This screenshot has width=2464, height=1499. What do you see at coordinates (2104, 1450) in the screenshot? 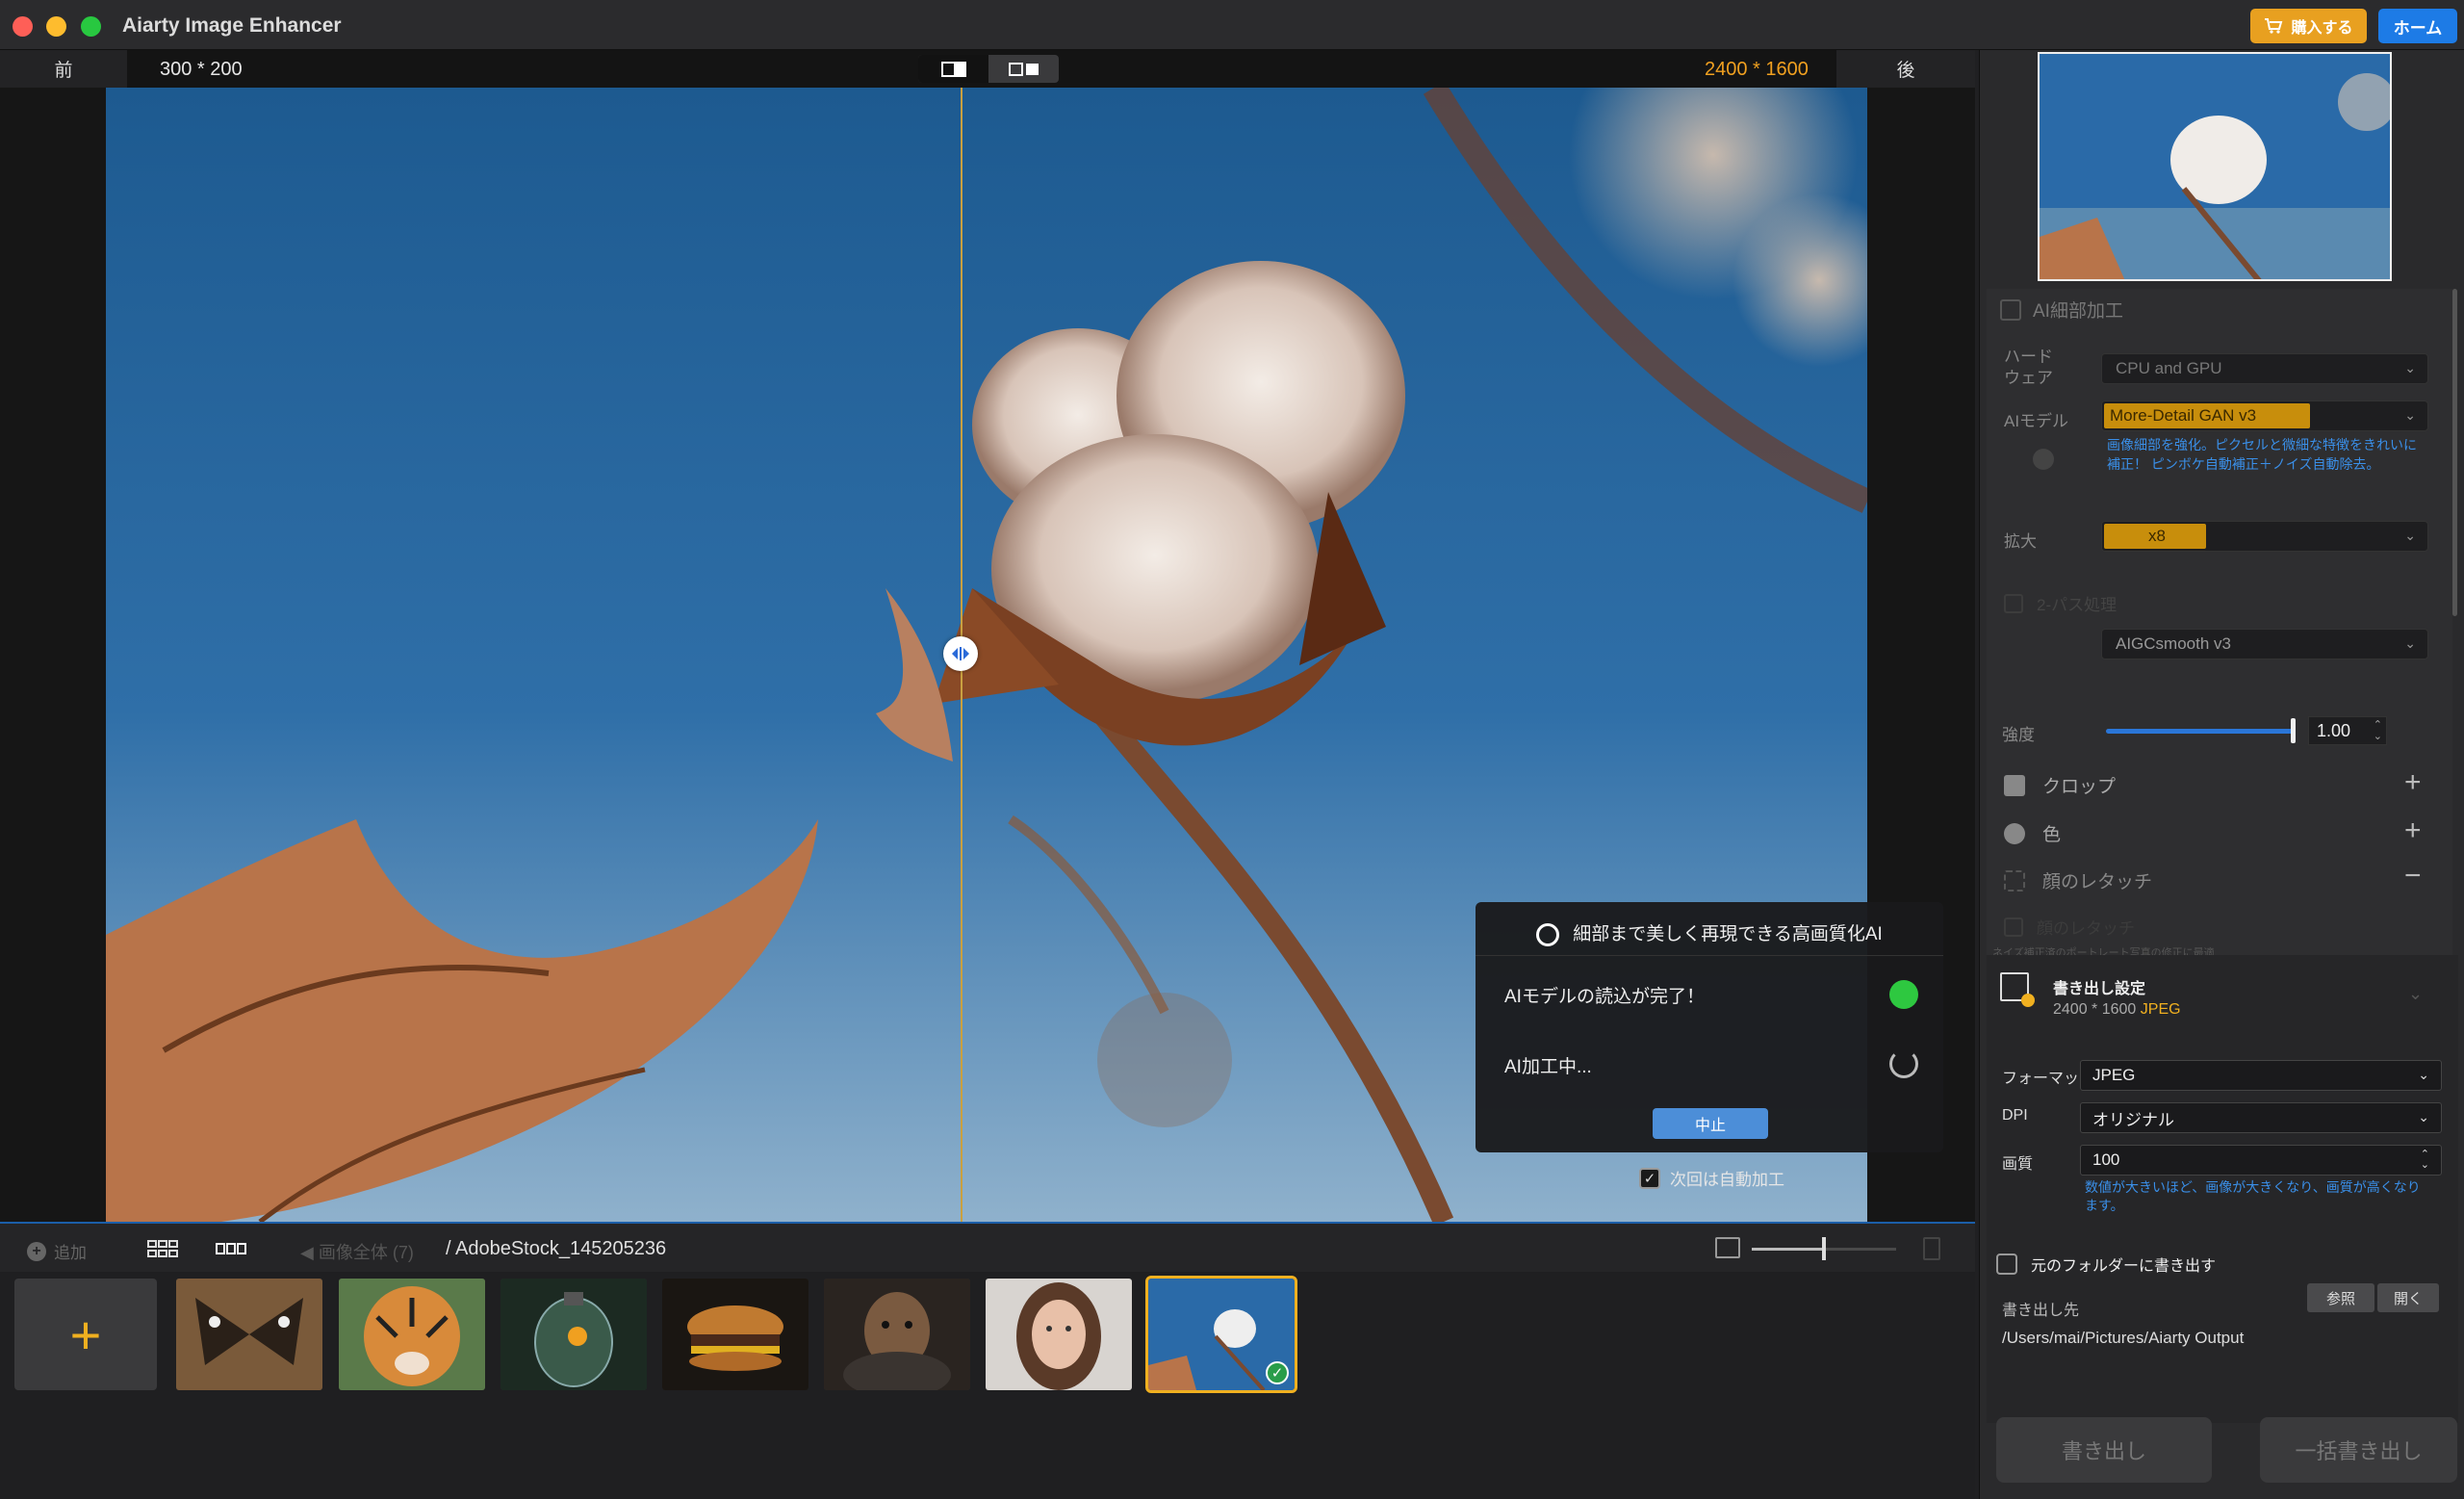
I see `export-button: 書き出し` at bounding box center [2104, 1450].